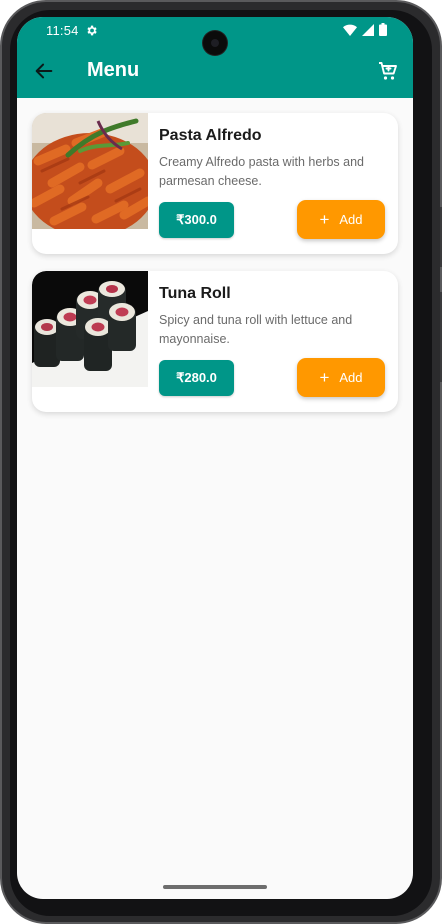 Image resolution: width=442 pixels, height=924 pixels. What do you see at coordinates (215, 43) in the screenshot?
I see `front-camera` at bounding box center [215, 43].